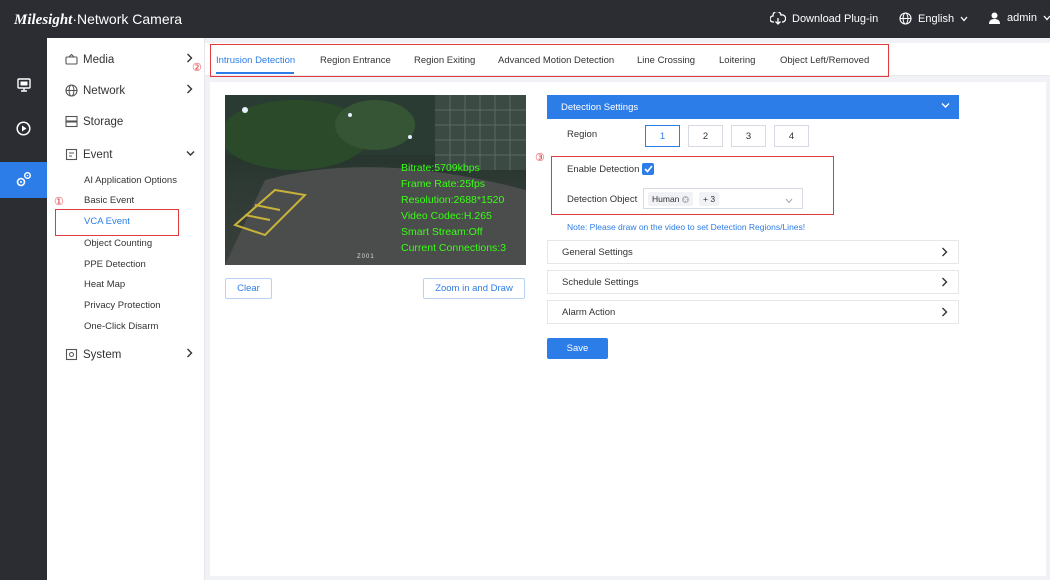  I want to click on sidebar-item-label: Event, so click(98, 155).